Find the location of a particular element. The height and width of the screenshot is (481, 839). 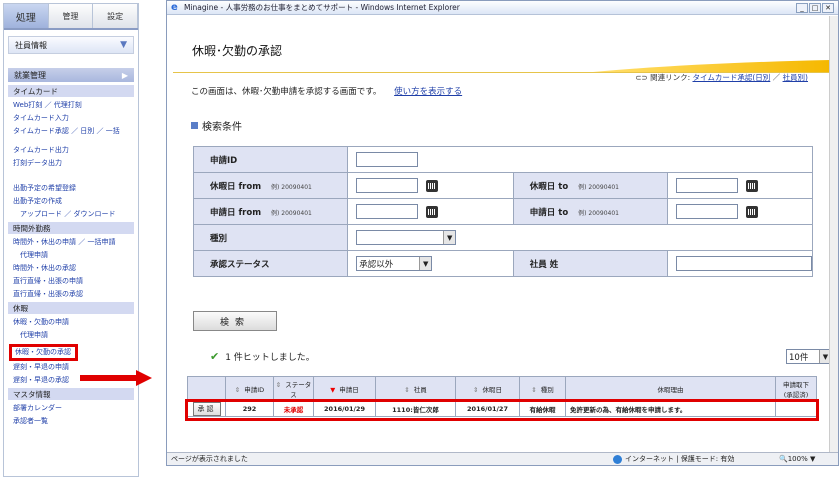

link-overtime-apply: 時間外・休出の申請 ／ 一括申請 is located at coordinates (75, 242).